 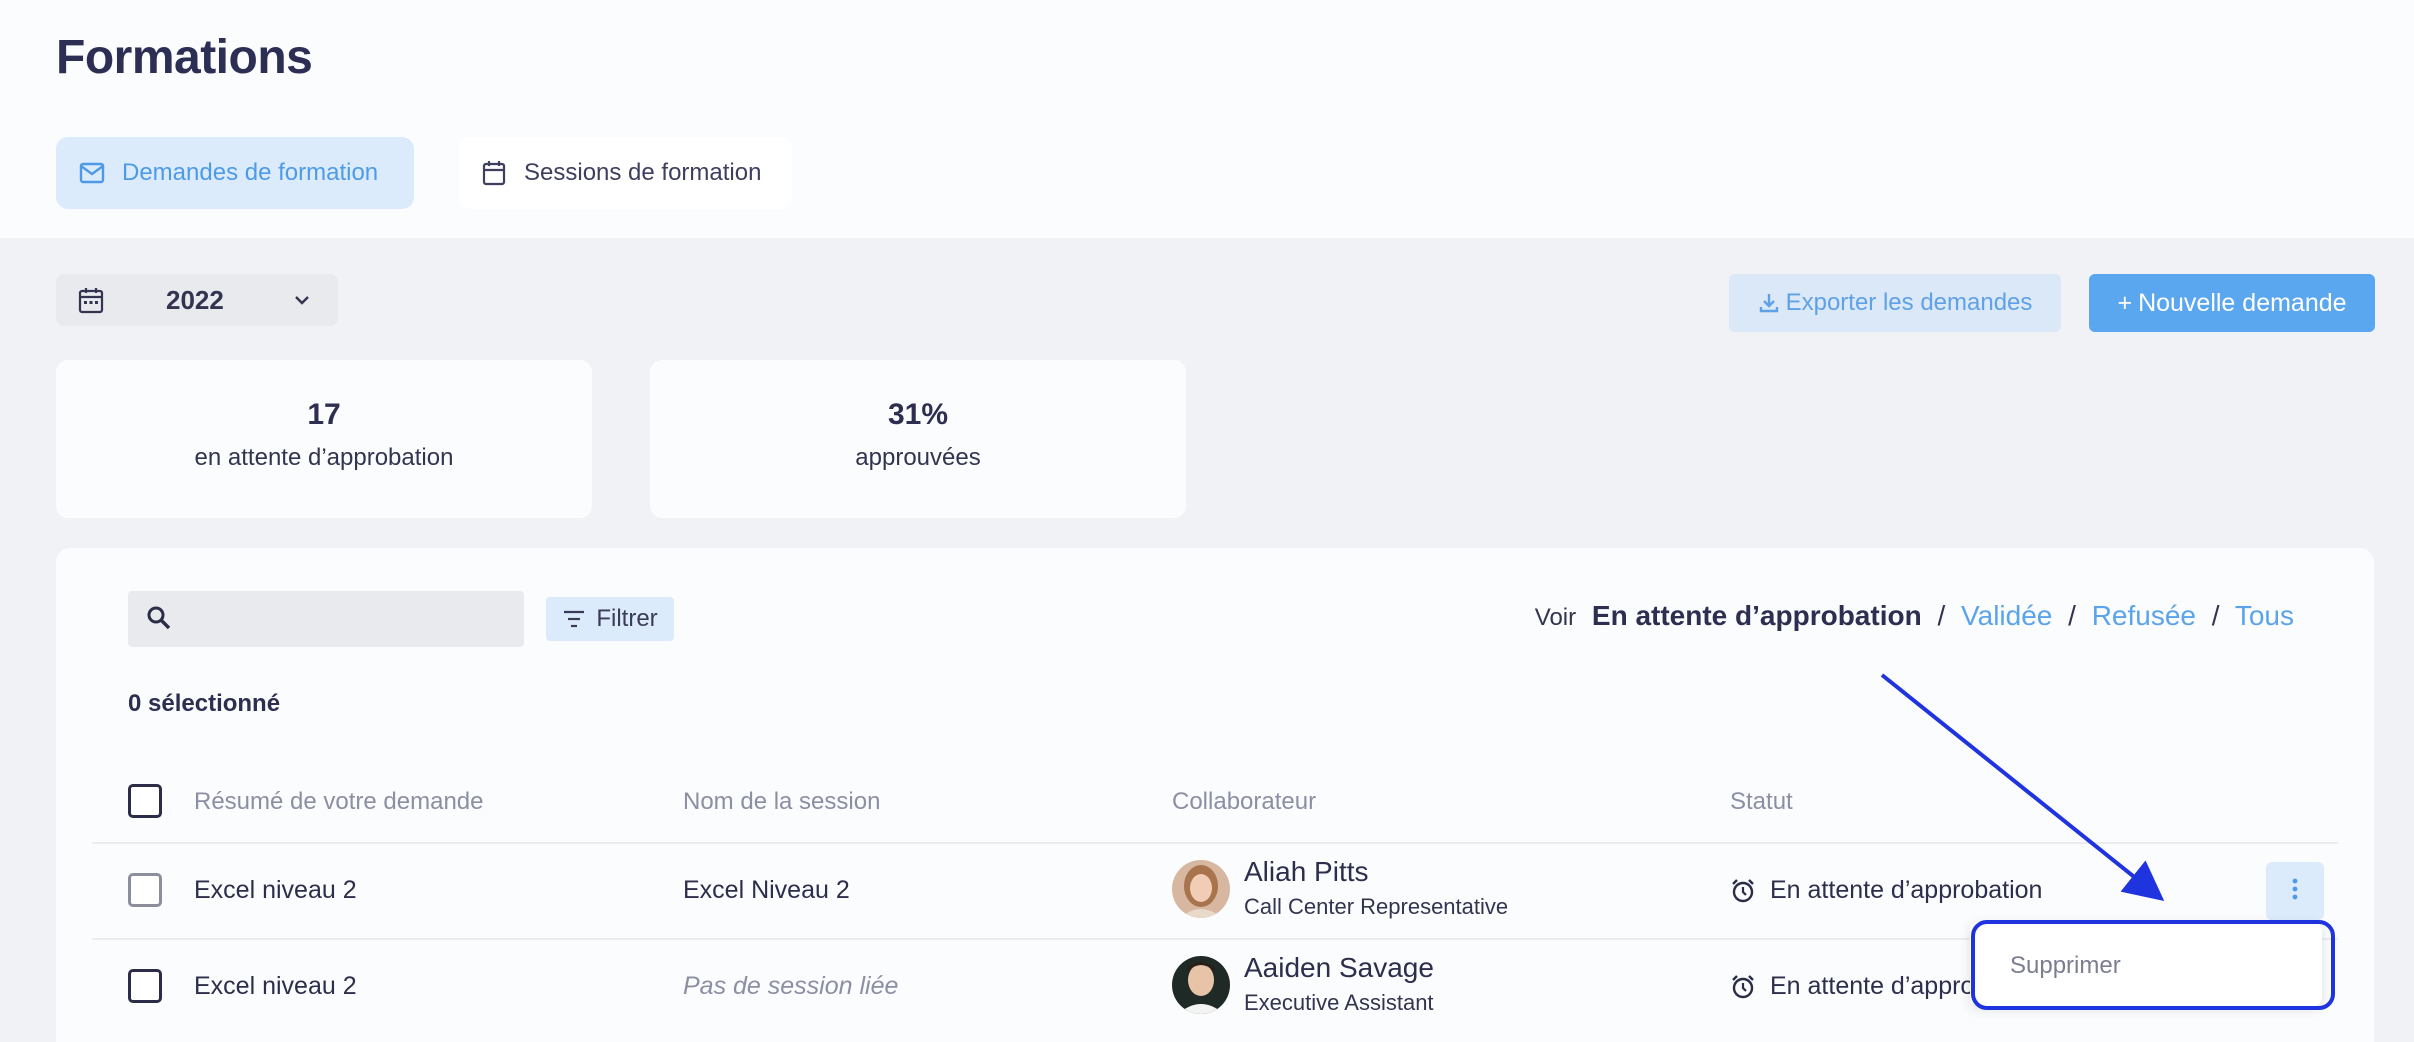 I want to click on collaborator-name: Aaiden Savage, so click(x=1339, y=968).